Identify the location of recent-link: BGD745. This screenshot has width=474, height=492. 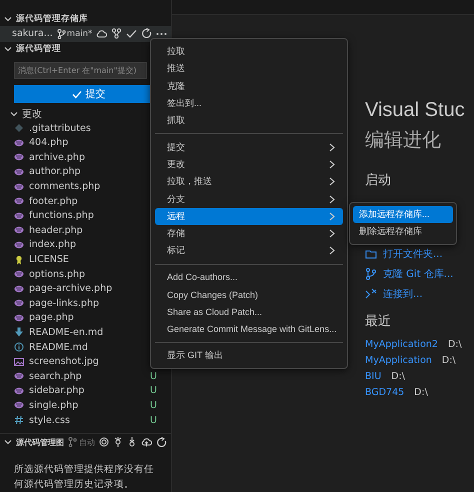
(384, 392).